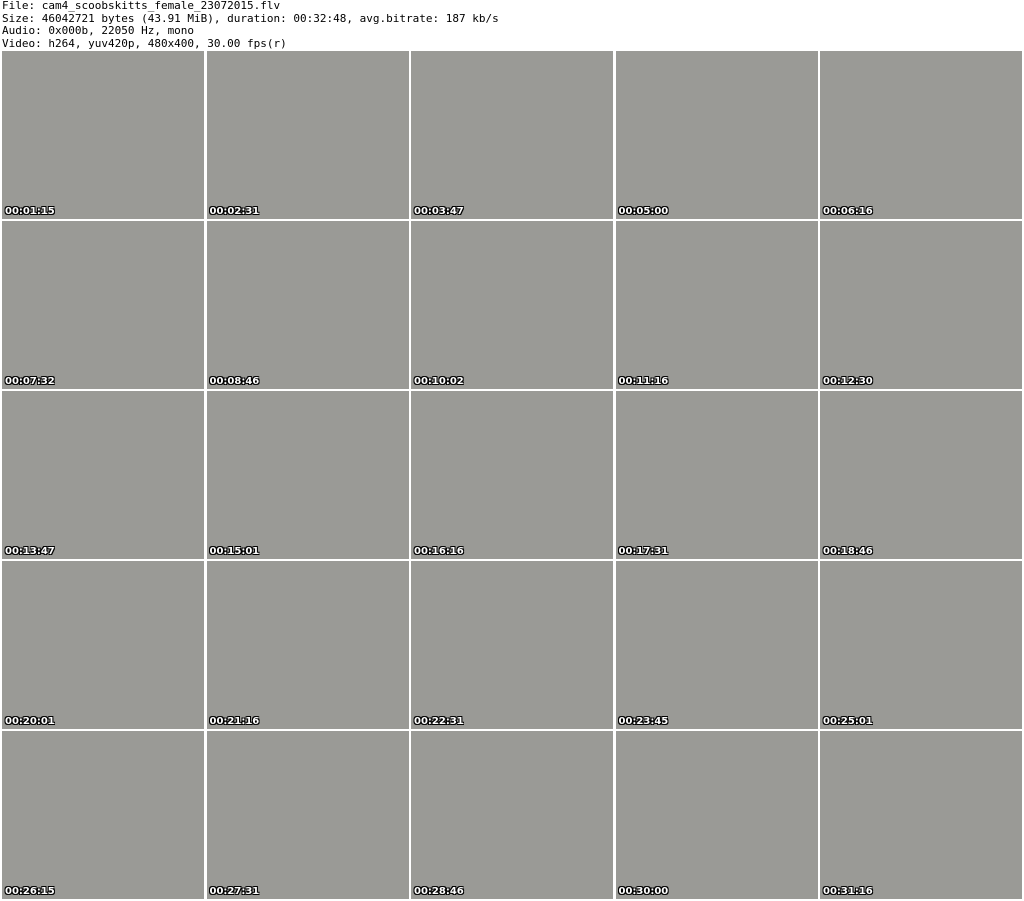  What do you see at coordinates (512, 135) in the screenshot?
I see `thumbnail-placeholder: 00:03:47` at bounding box center [512, 135].